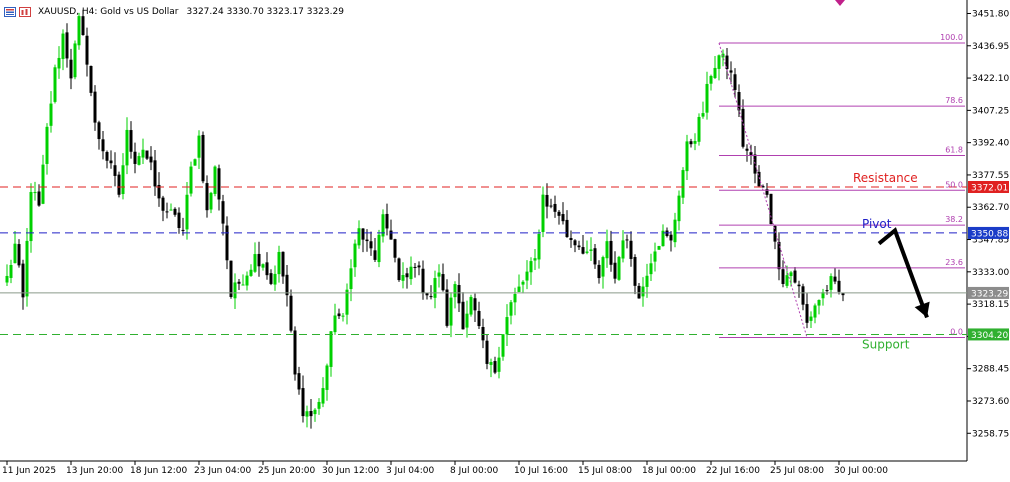 This screenshot has height=482, width=1010. I want to click on fib-level-label: 50.0, so click(954, 184).